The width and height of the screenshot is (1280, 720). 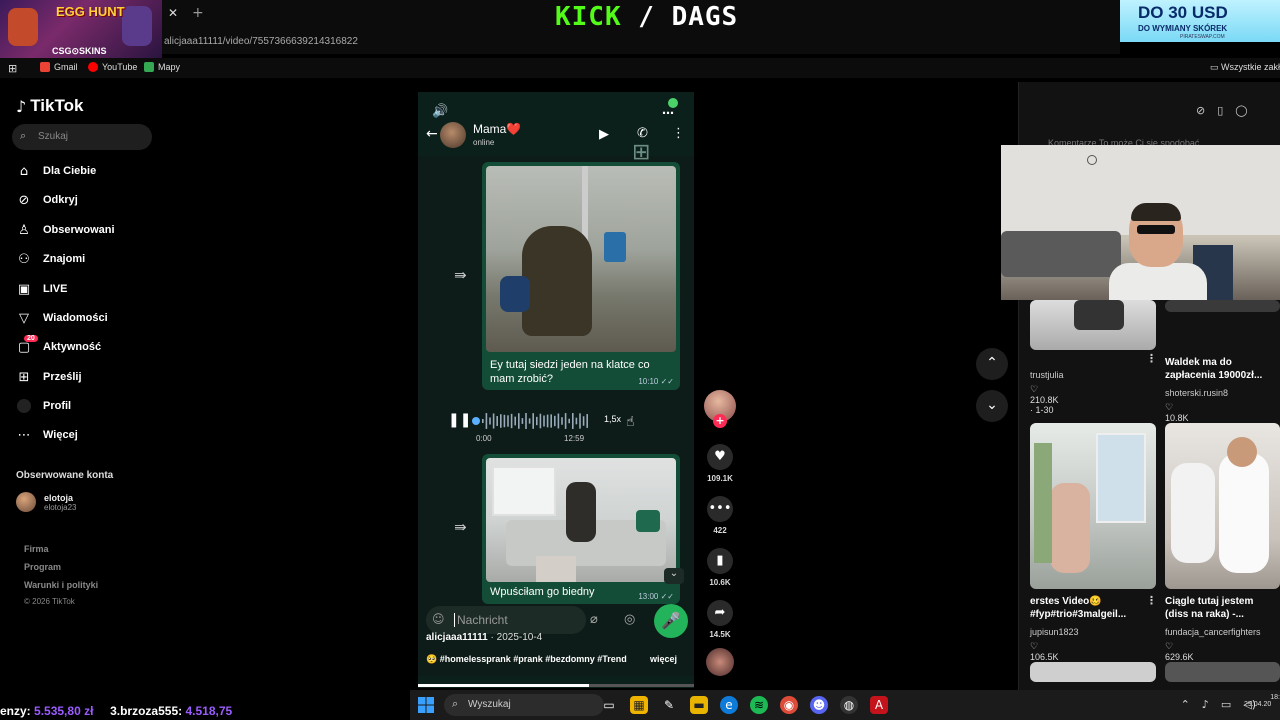 I want to click on bookmark-youtube: YouTube, so click(x=112, y=67).